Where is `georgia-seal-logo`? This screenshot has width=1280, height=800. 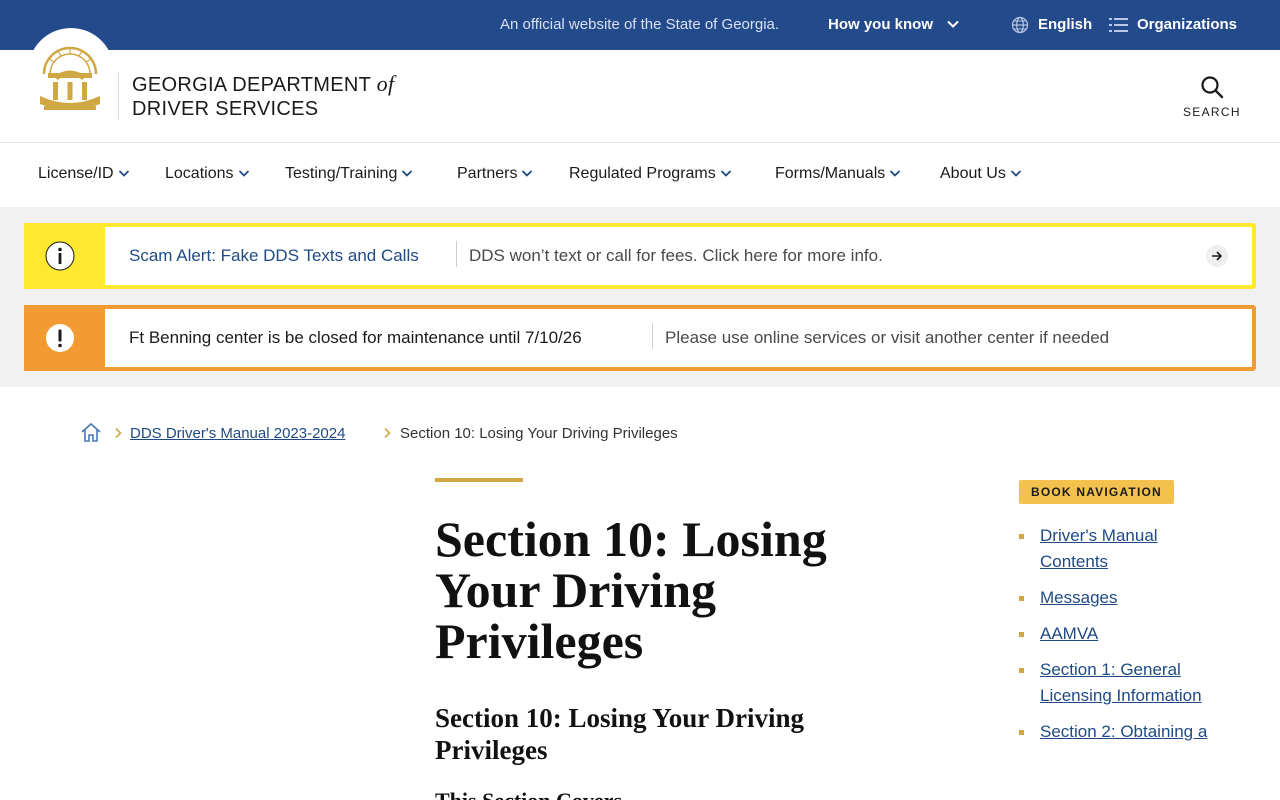
georgia-seal-logo is located at coordinates (70, 76).